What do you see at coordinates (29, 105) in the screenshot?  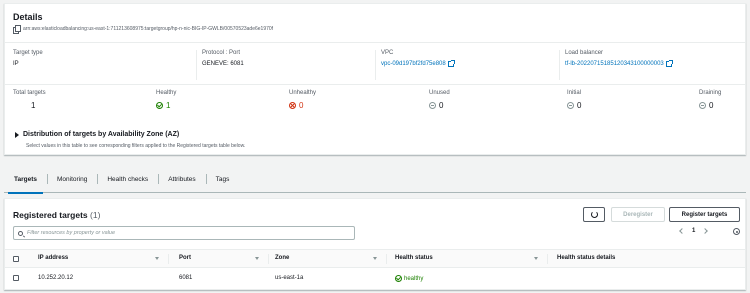 I see `total-targets-value-wrap: 1` at bounding box center [29, 105].